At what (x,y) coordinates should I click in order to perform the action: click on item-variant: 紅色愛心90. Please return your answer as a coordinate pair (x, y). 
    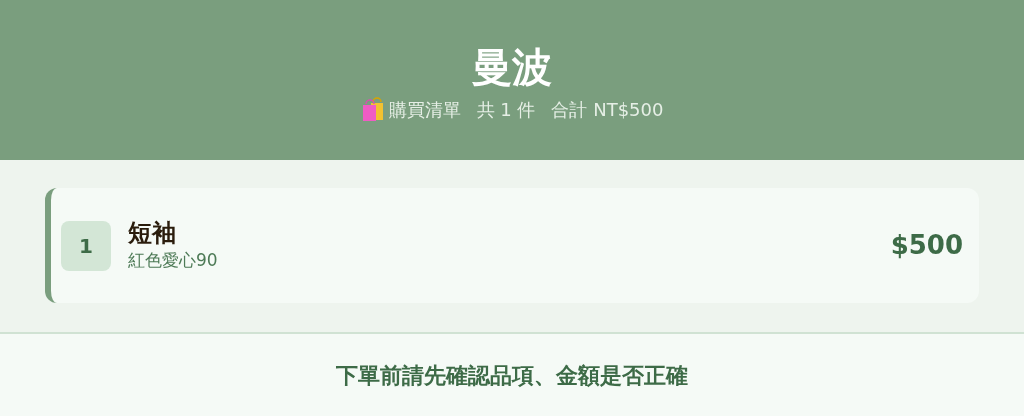
    Looking at the image, I should click on (173, 260).